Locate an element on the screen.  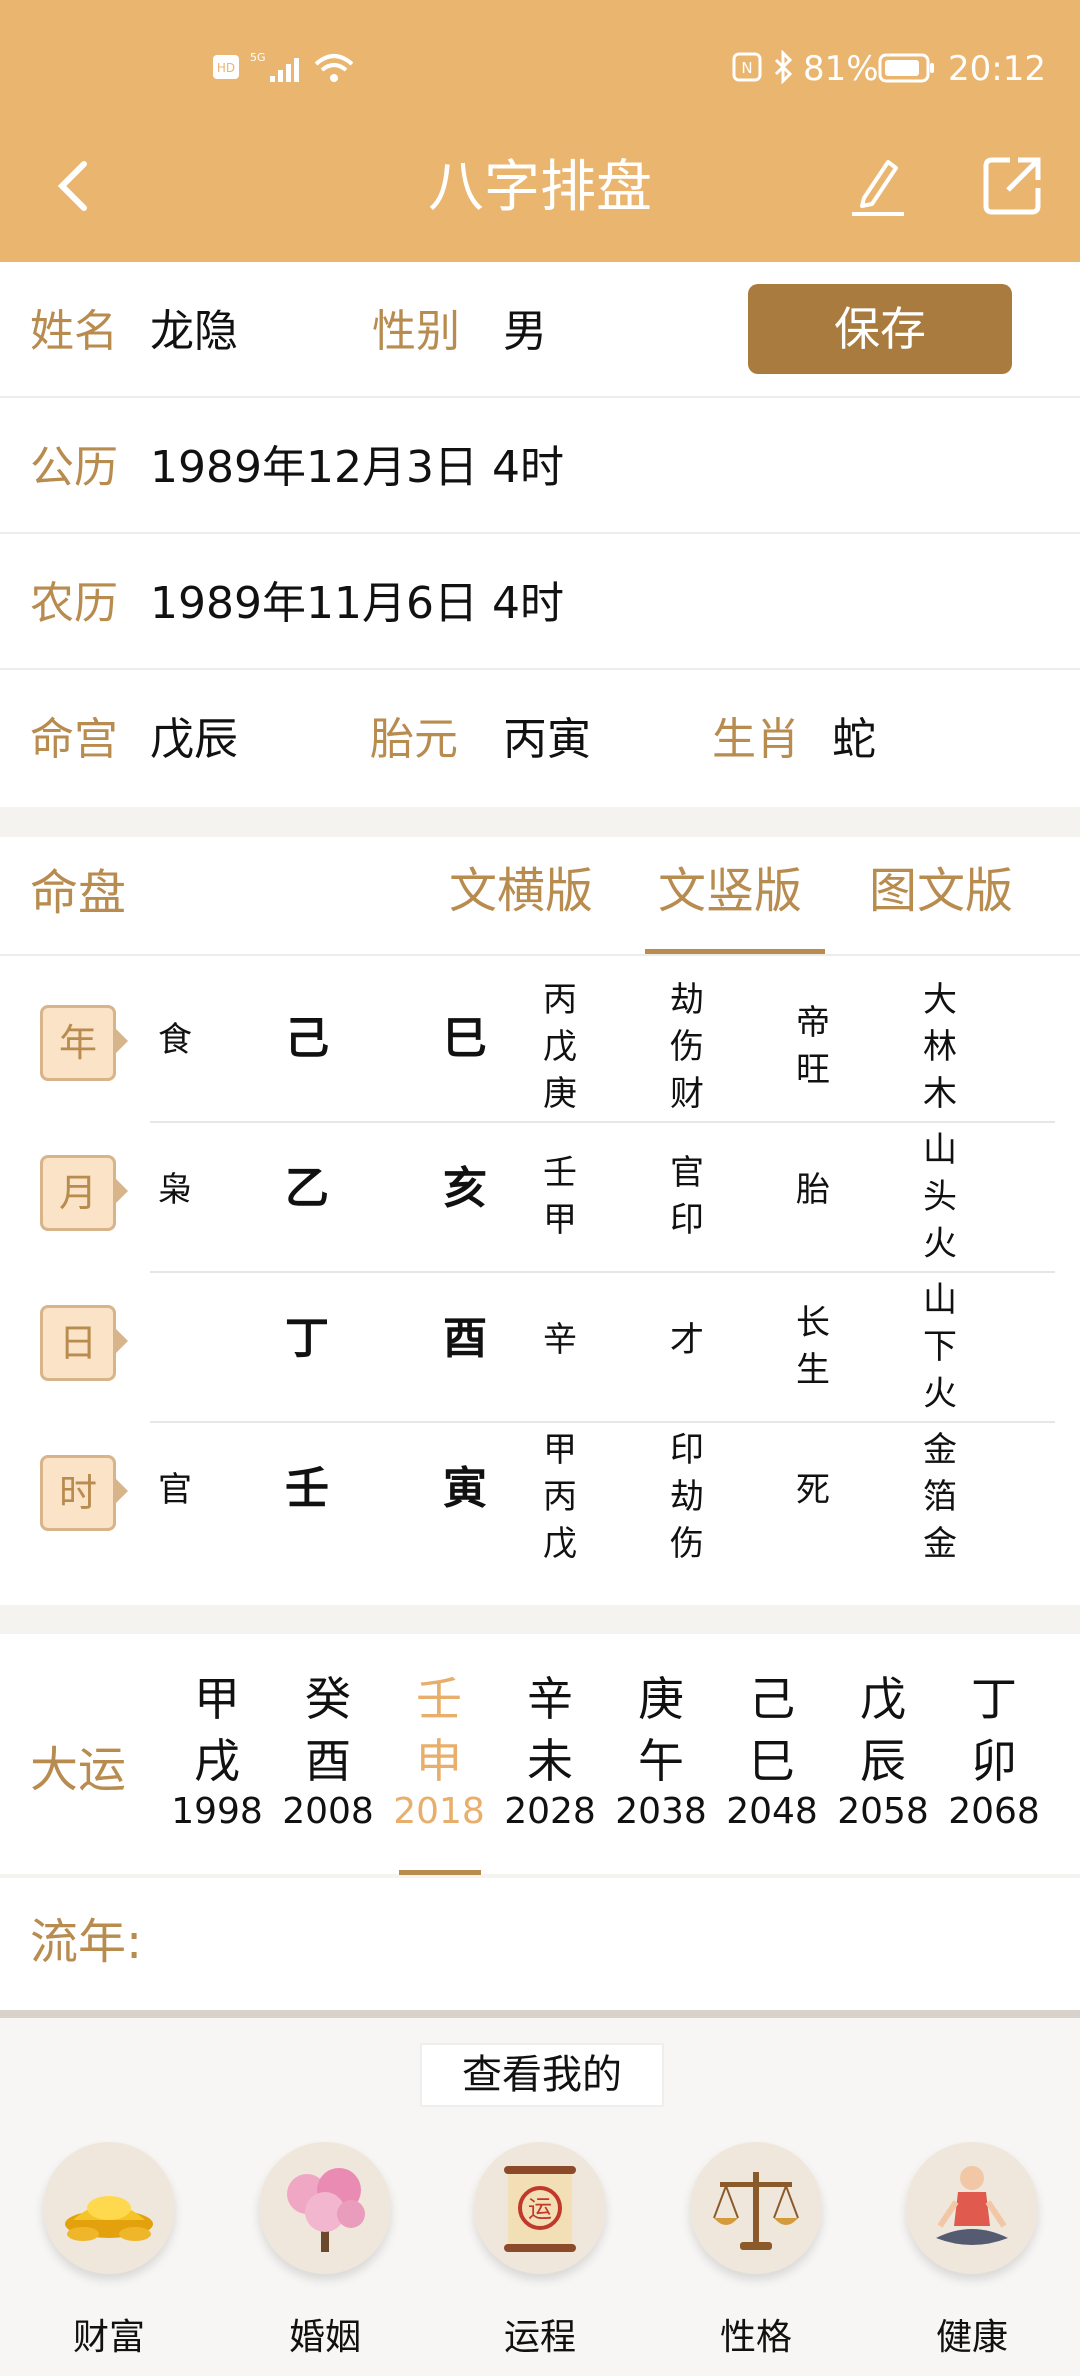
dayun-item-active: 壬 申 2018 is located at coordinates (439, 1750).